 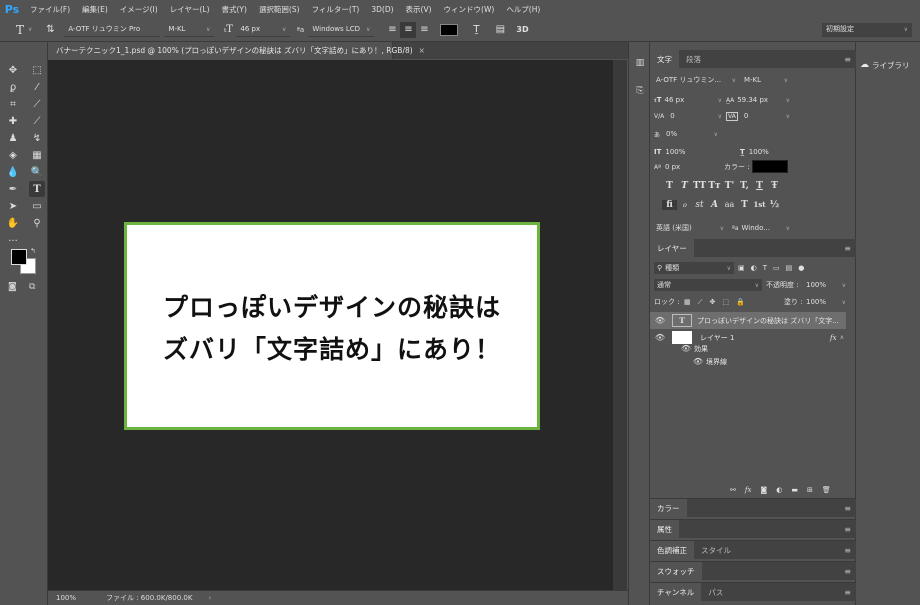 I want to click on shape-tool-icon: ▭, so click(x=37, y=206).